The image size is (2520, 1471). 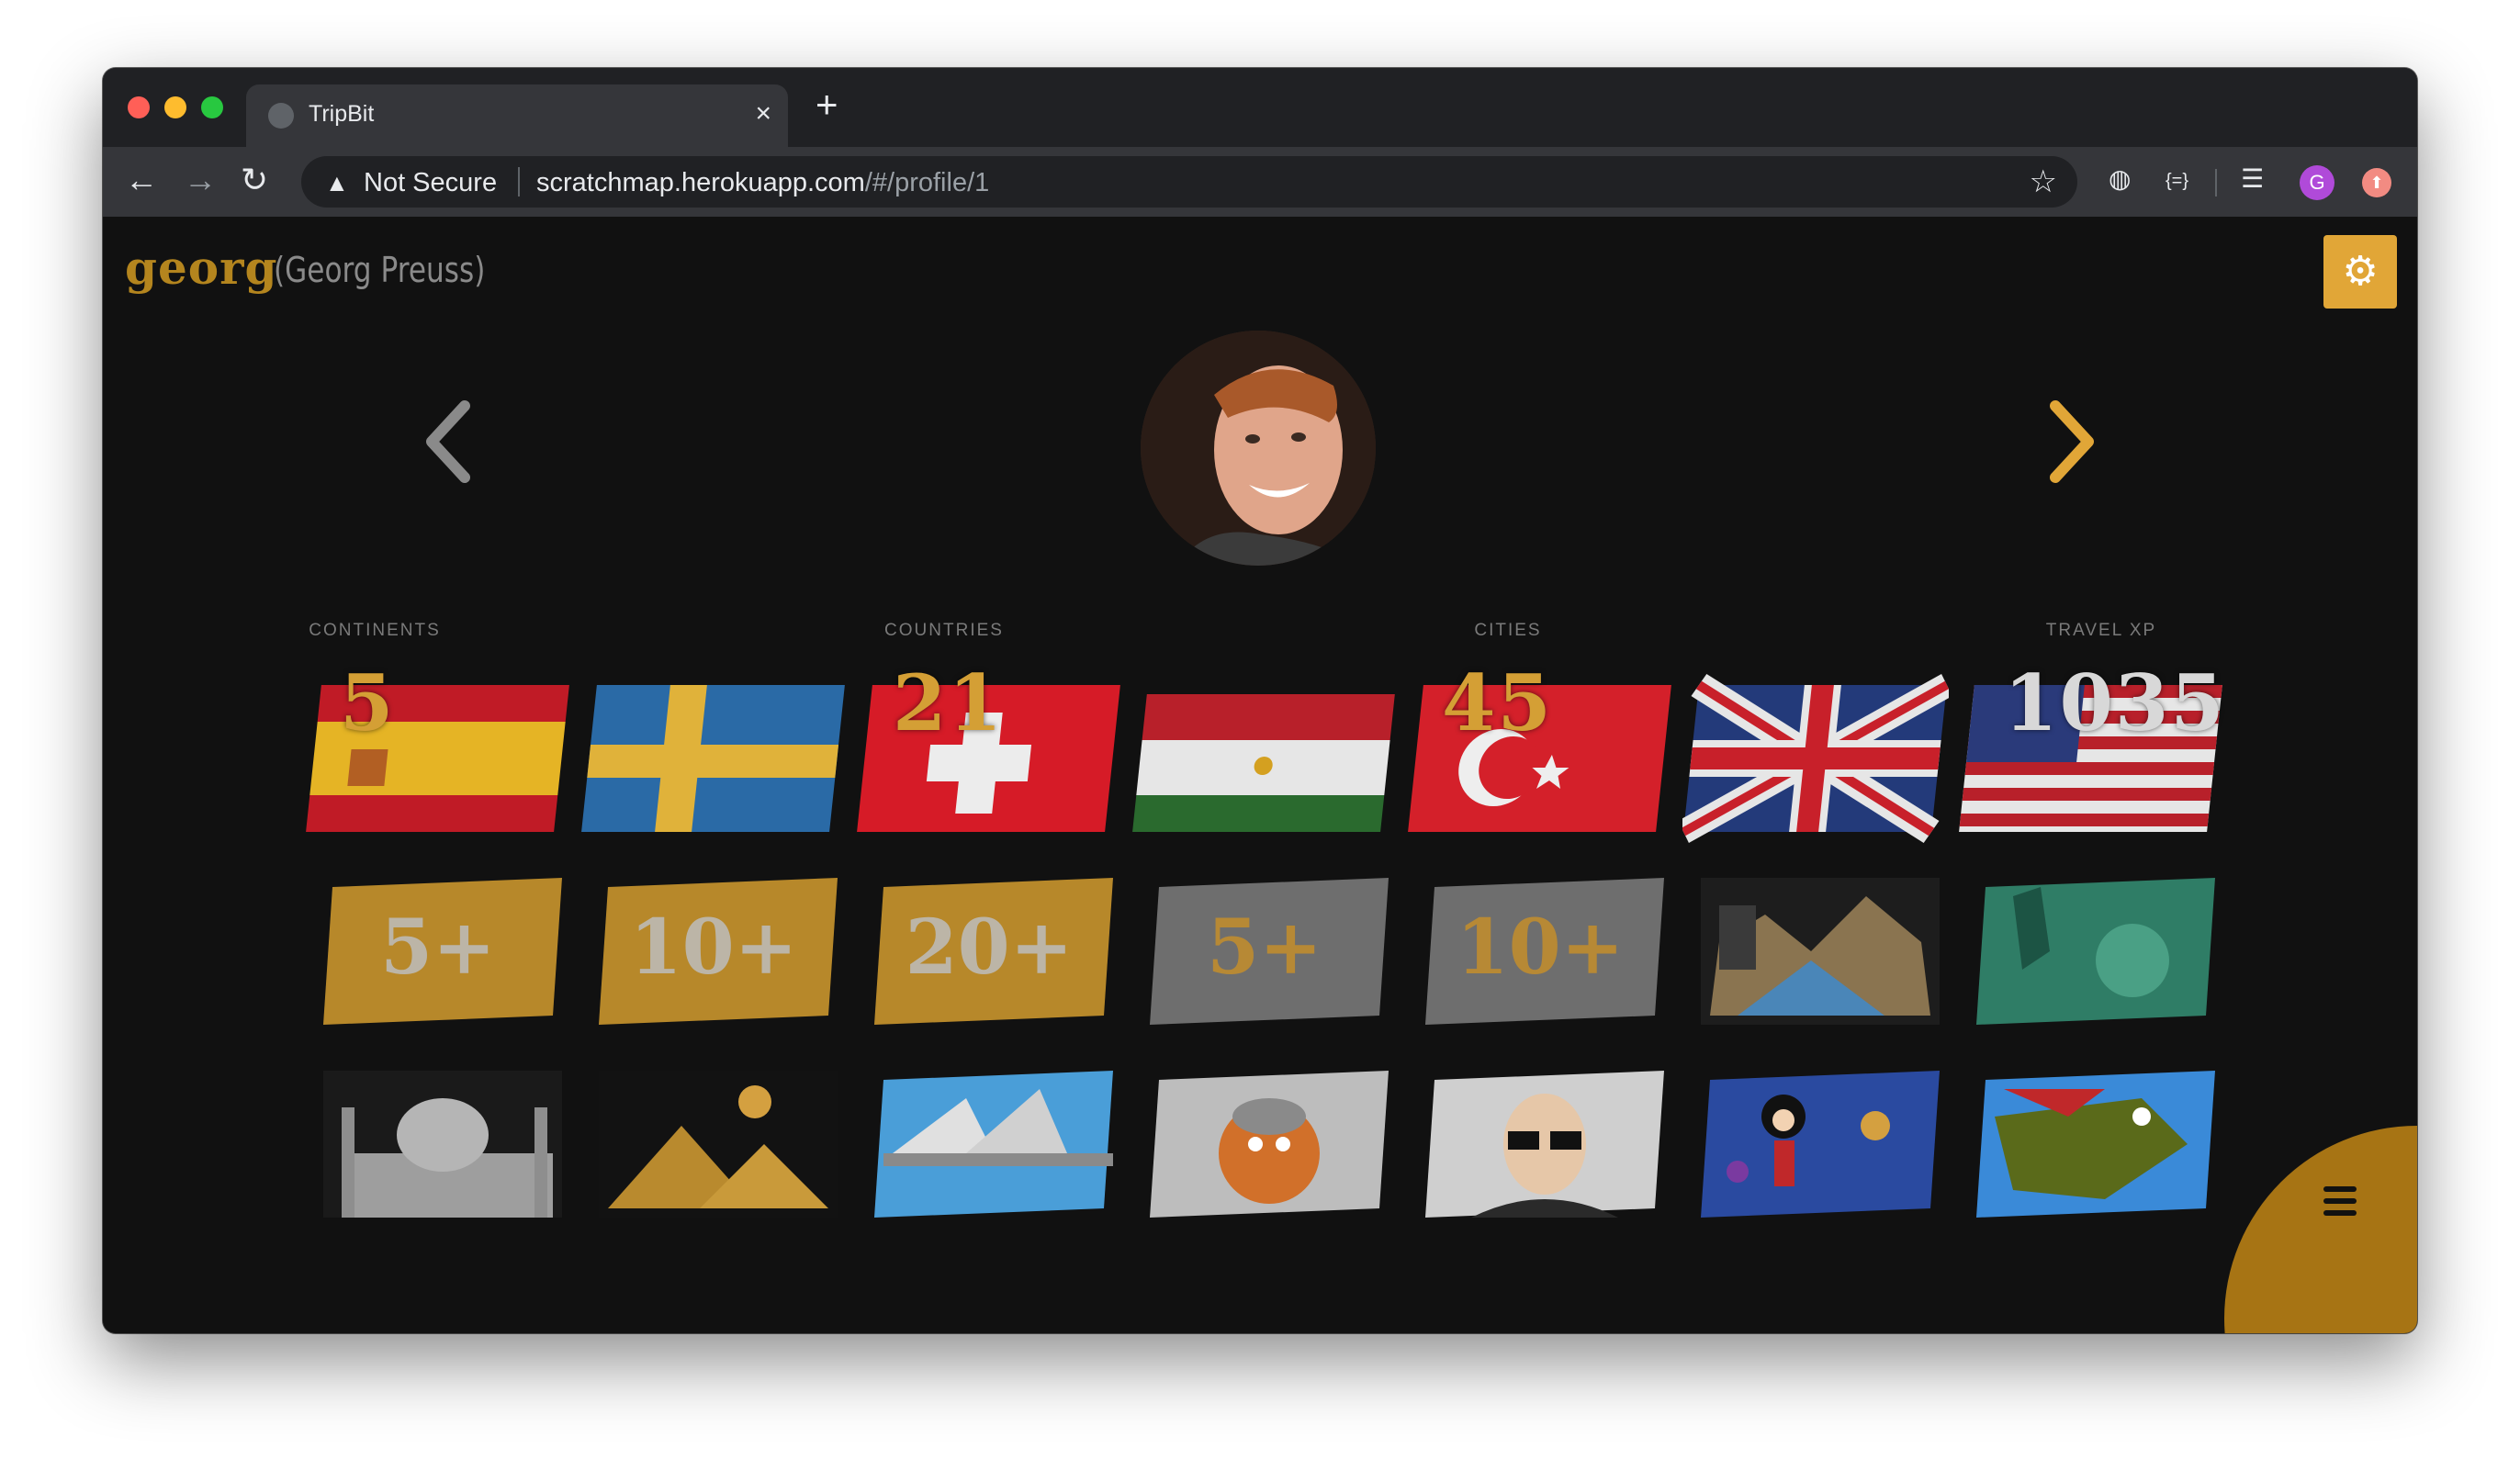 What do you see at coordinates (1540, 1144) in the screenshot?
I see `badge-celebrity` at bounding box center [1540, 1144].